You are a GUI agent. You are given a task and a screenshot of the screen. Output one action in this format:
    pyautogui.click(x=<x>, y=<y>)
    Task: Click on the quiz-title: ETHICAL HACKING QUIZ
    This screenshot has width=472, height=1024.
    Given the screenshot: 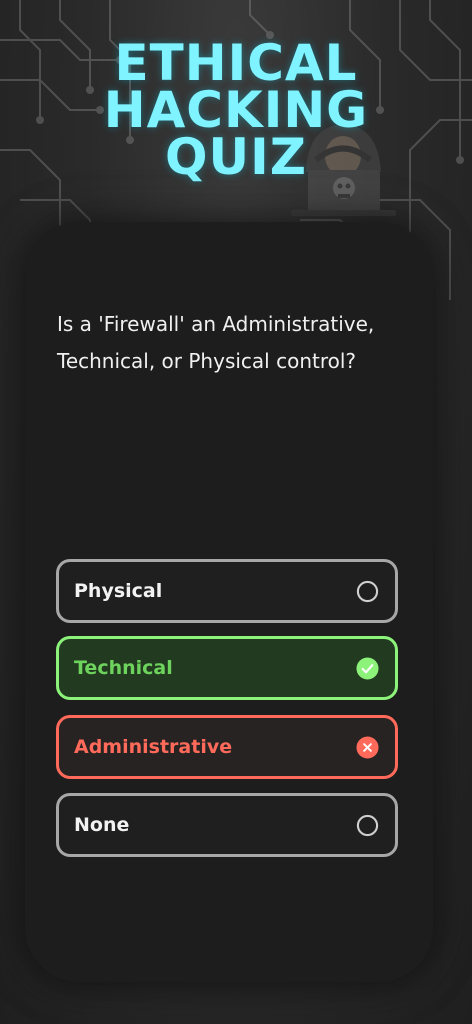 What is the action you would take?
    pyautogui.click(x=236, y=110)
    